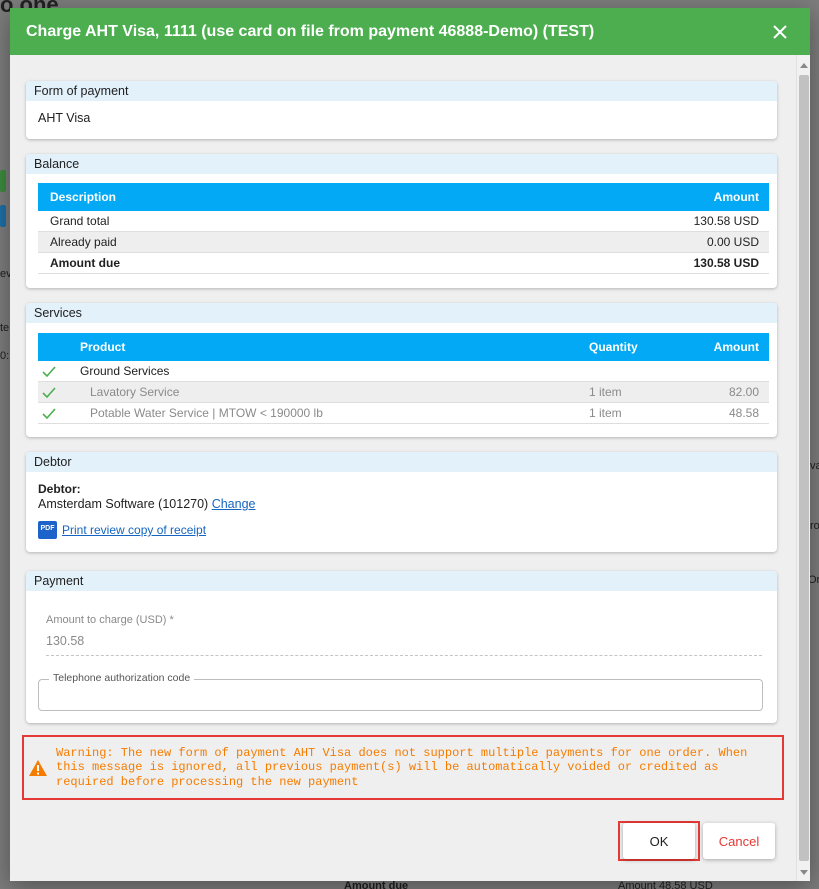 The width and height of the screenshot is (819, 889). What do you see at coordinates (403, 242) in the screenshot?
I see `table-row: Already paid 0.00 USD` at bounding box center [403, 242].